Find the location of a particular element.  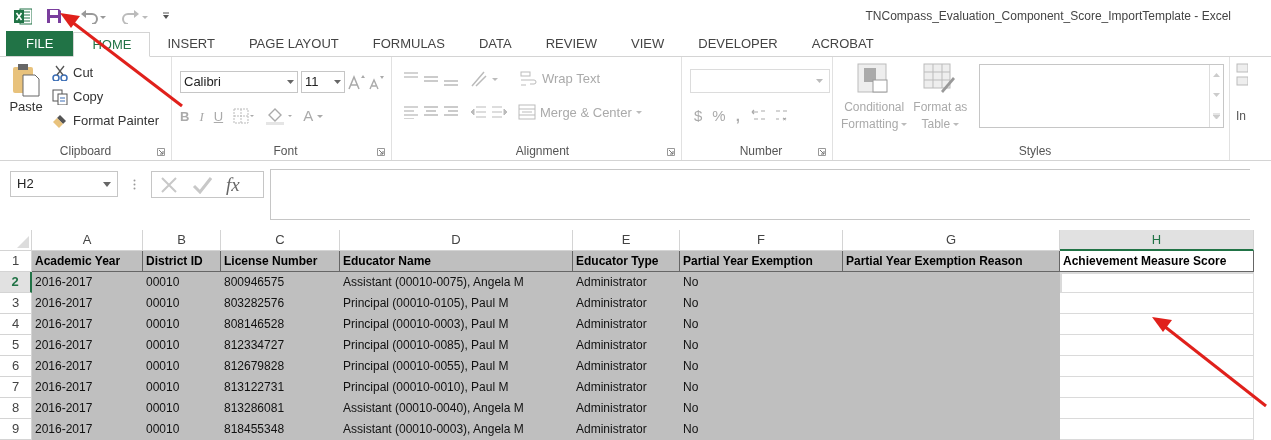

undo-icon is located at coordinates (93, 16).